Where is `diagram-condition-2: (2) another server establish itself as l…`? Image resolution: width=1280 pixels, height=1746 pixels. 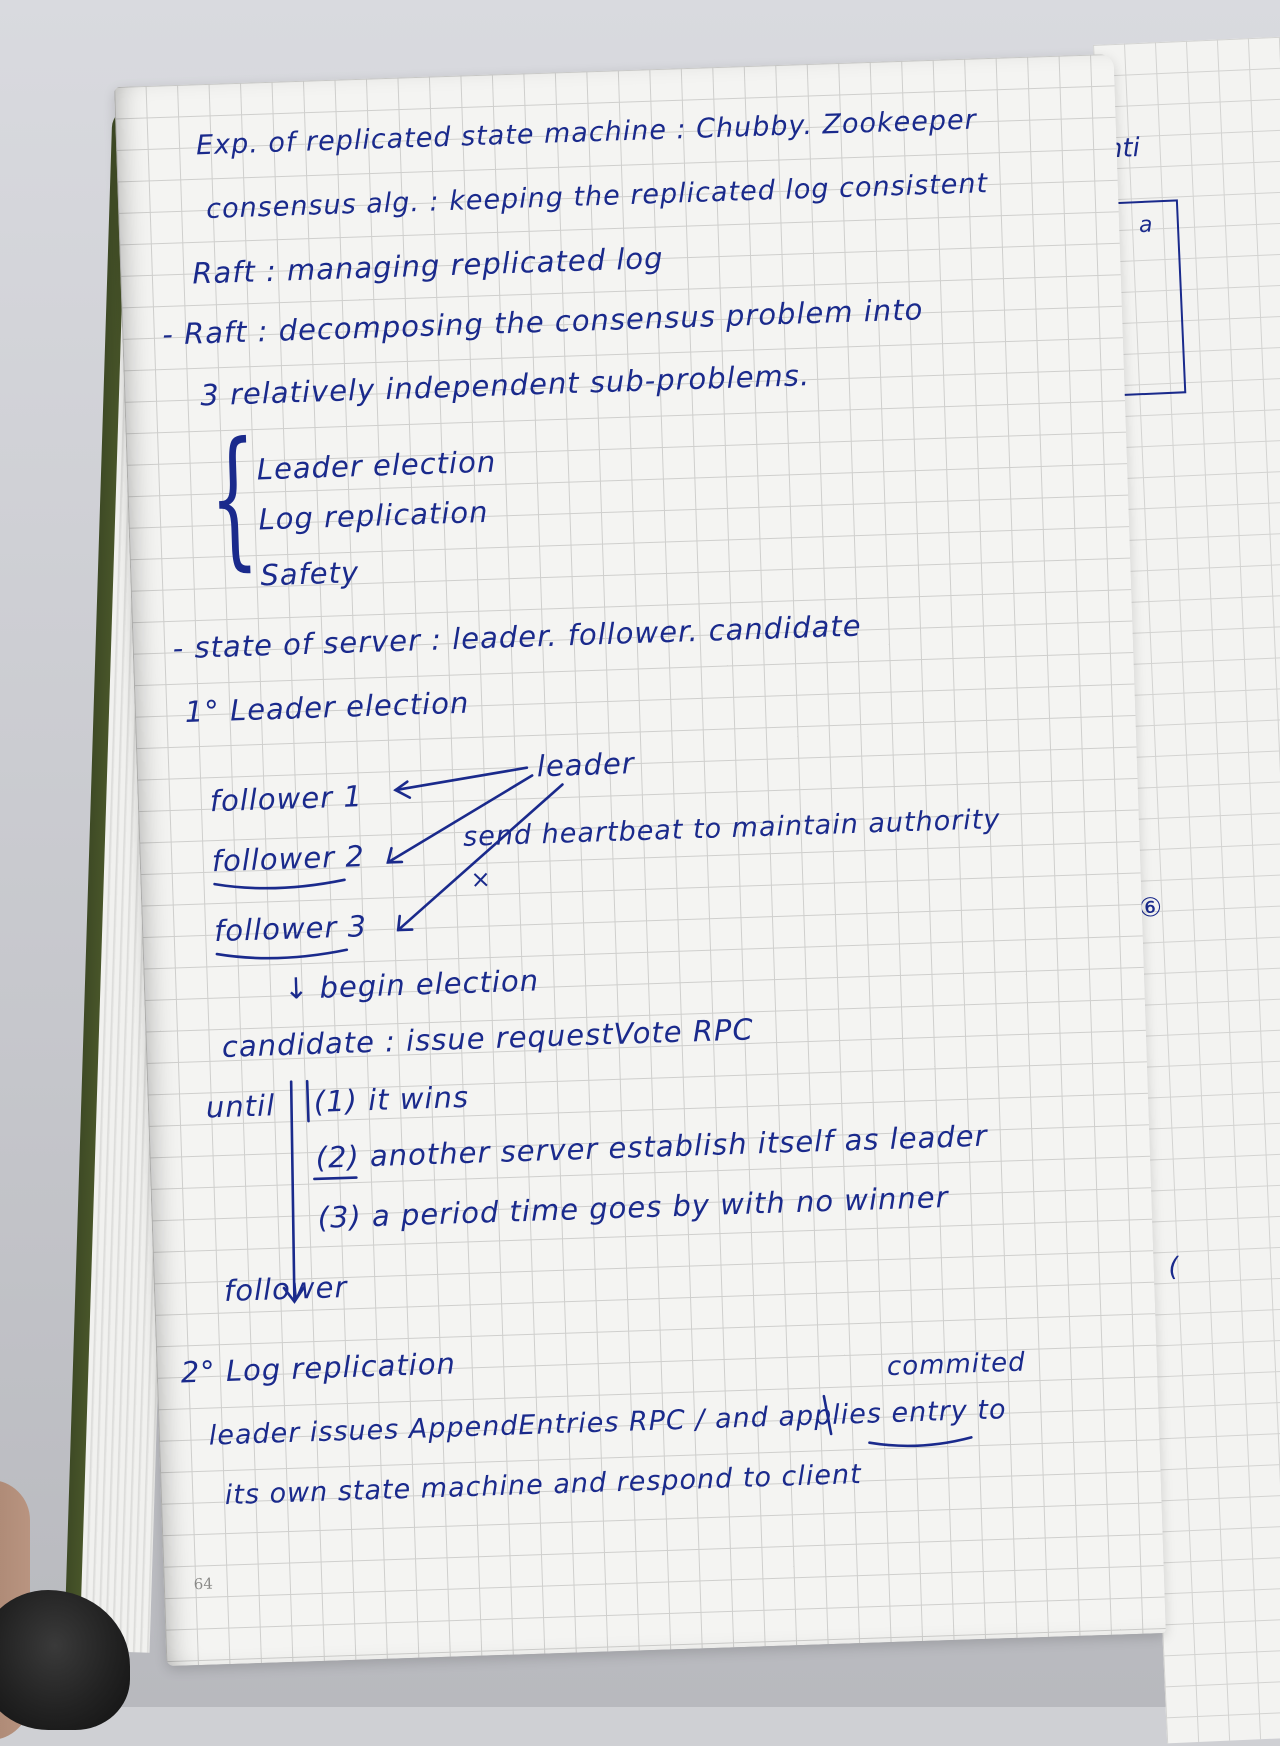
diagram-condition-2: (2) another server establish itself as l… is located at coordinates (651, 1146).